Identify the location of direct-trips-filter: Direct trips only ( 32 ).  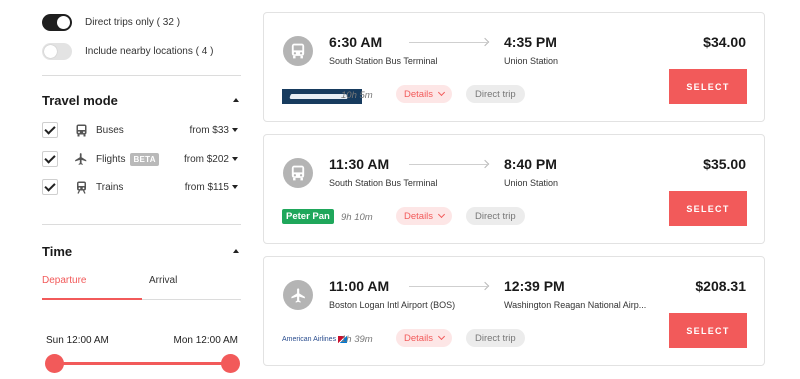
(111, 22).